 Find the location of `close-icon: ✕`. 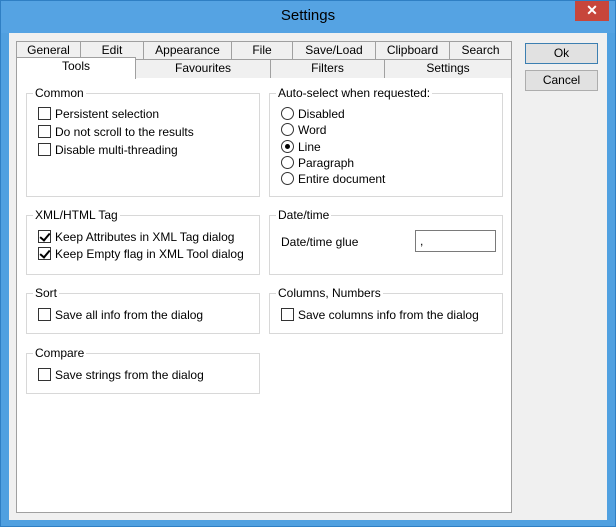

close-icon: ✕ is located at coordinates (592, 10).